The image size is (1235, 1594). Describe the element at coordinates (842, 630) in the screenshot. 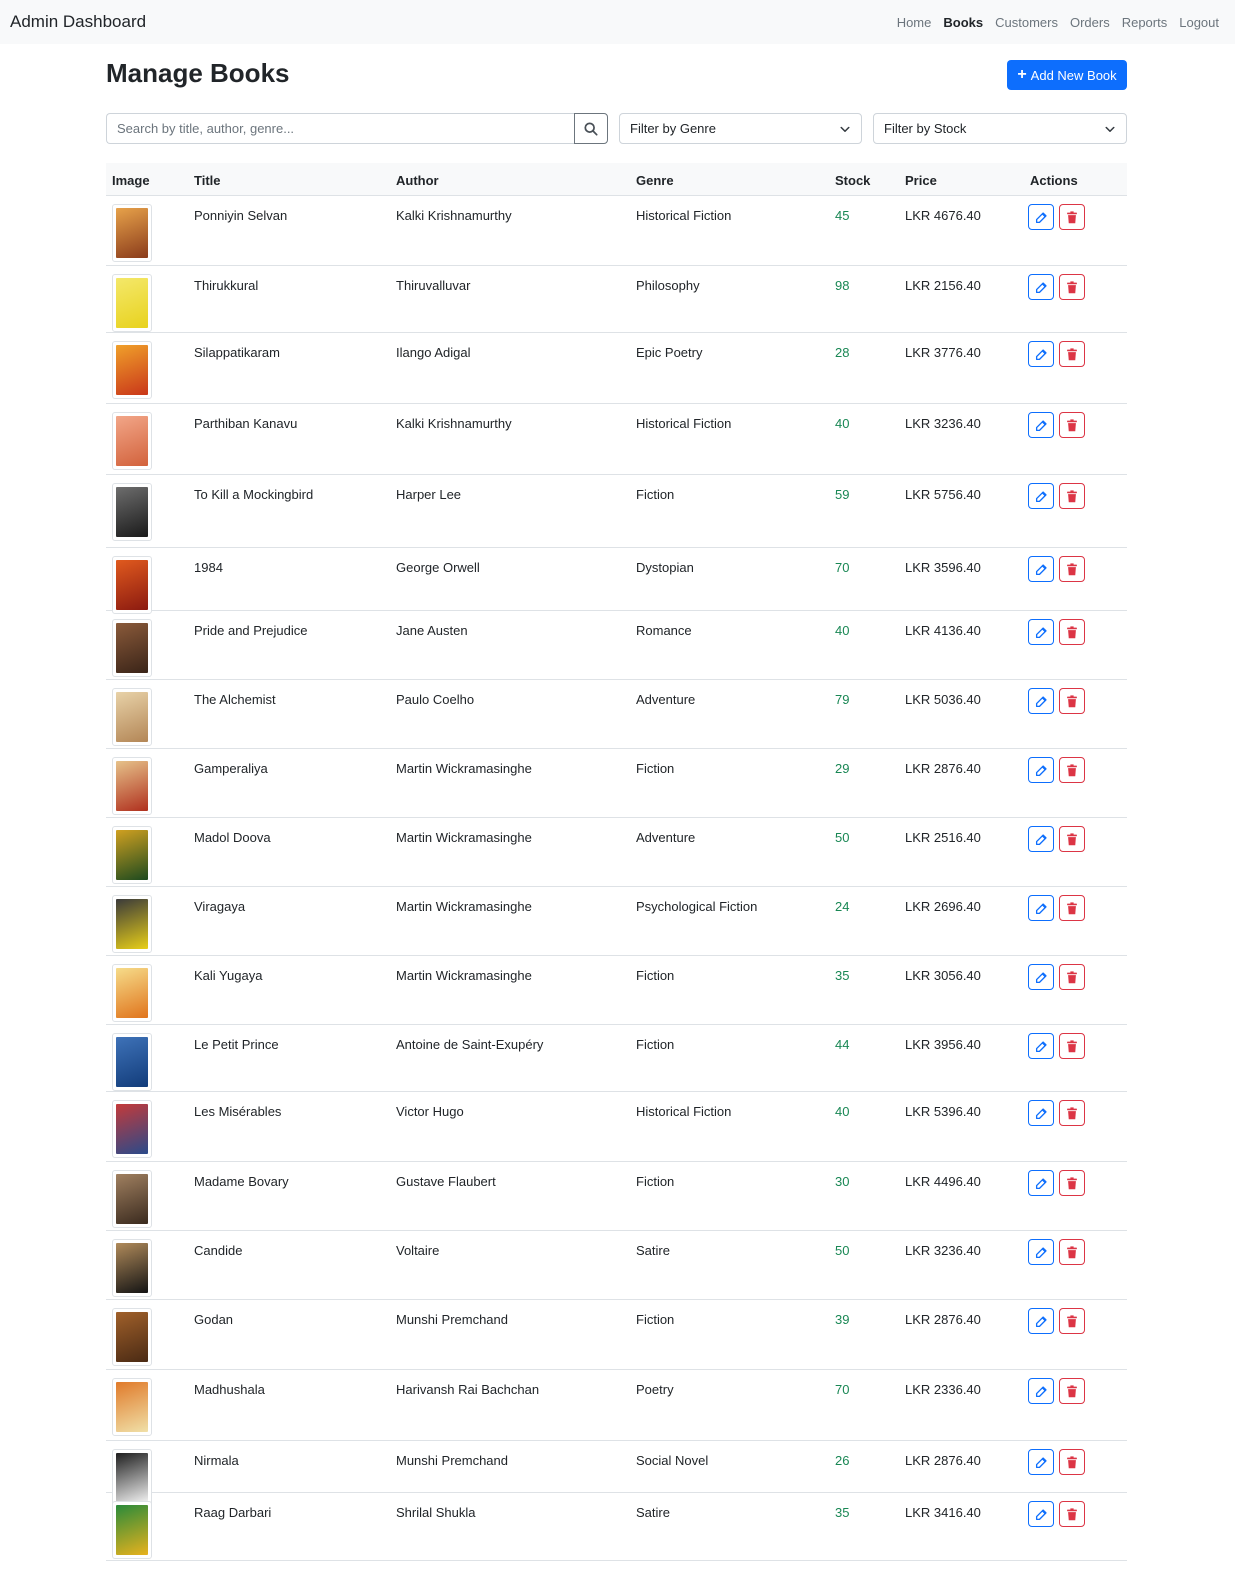

I see `book-stock: 40` at that location.